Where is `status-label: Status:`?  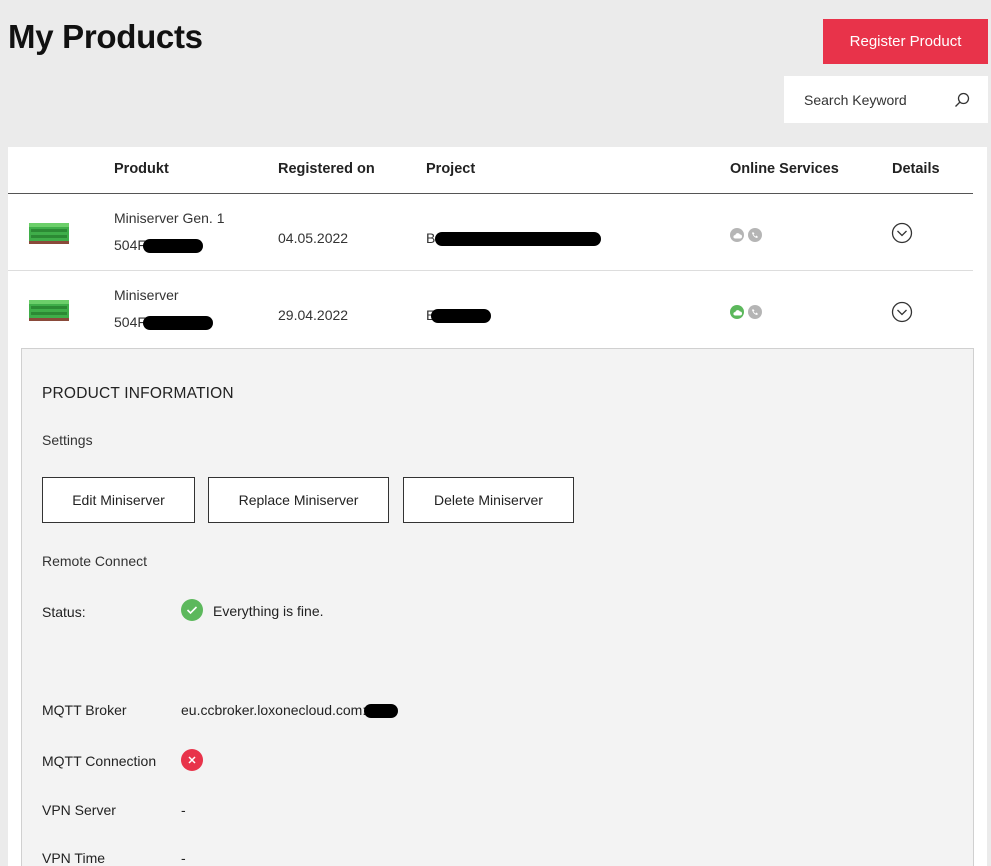 status-label: Status: is located at coordinates (64, 612).